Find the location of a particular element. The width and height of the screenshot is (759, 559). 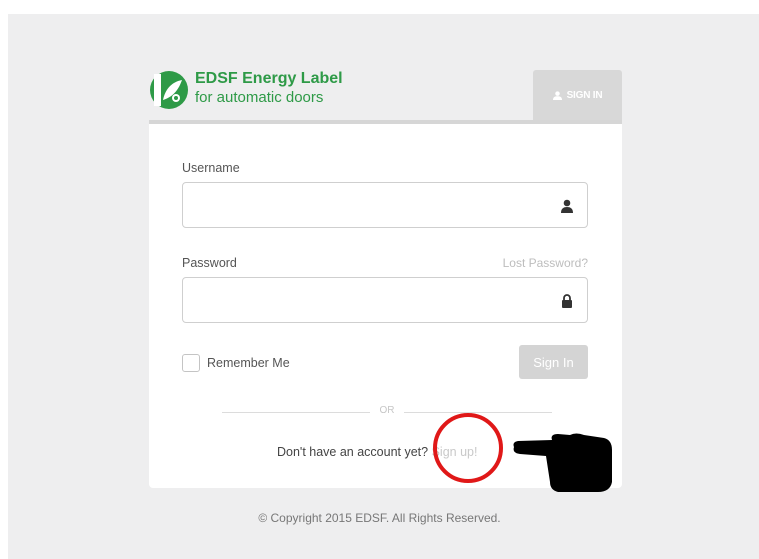

tab-sign-in: SIGN IN is located at coordinates (577, 95).